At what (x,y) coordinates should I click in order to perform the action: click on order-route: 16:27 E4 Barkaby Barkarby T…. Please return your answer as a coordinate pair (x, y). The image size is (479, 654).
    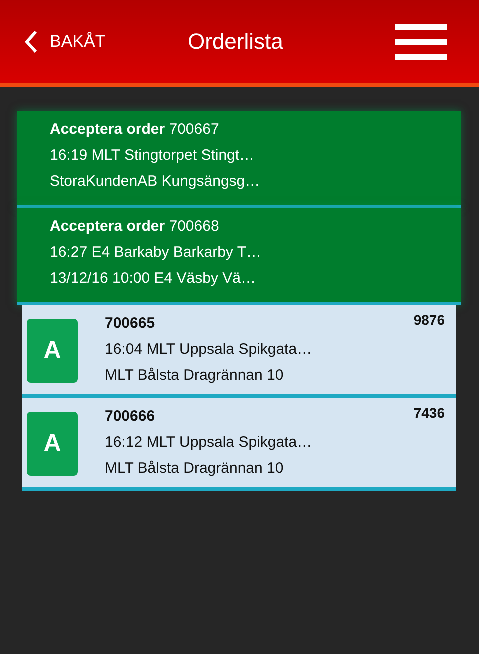
    Looking at the image, I should click on (156, 253).